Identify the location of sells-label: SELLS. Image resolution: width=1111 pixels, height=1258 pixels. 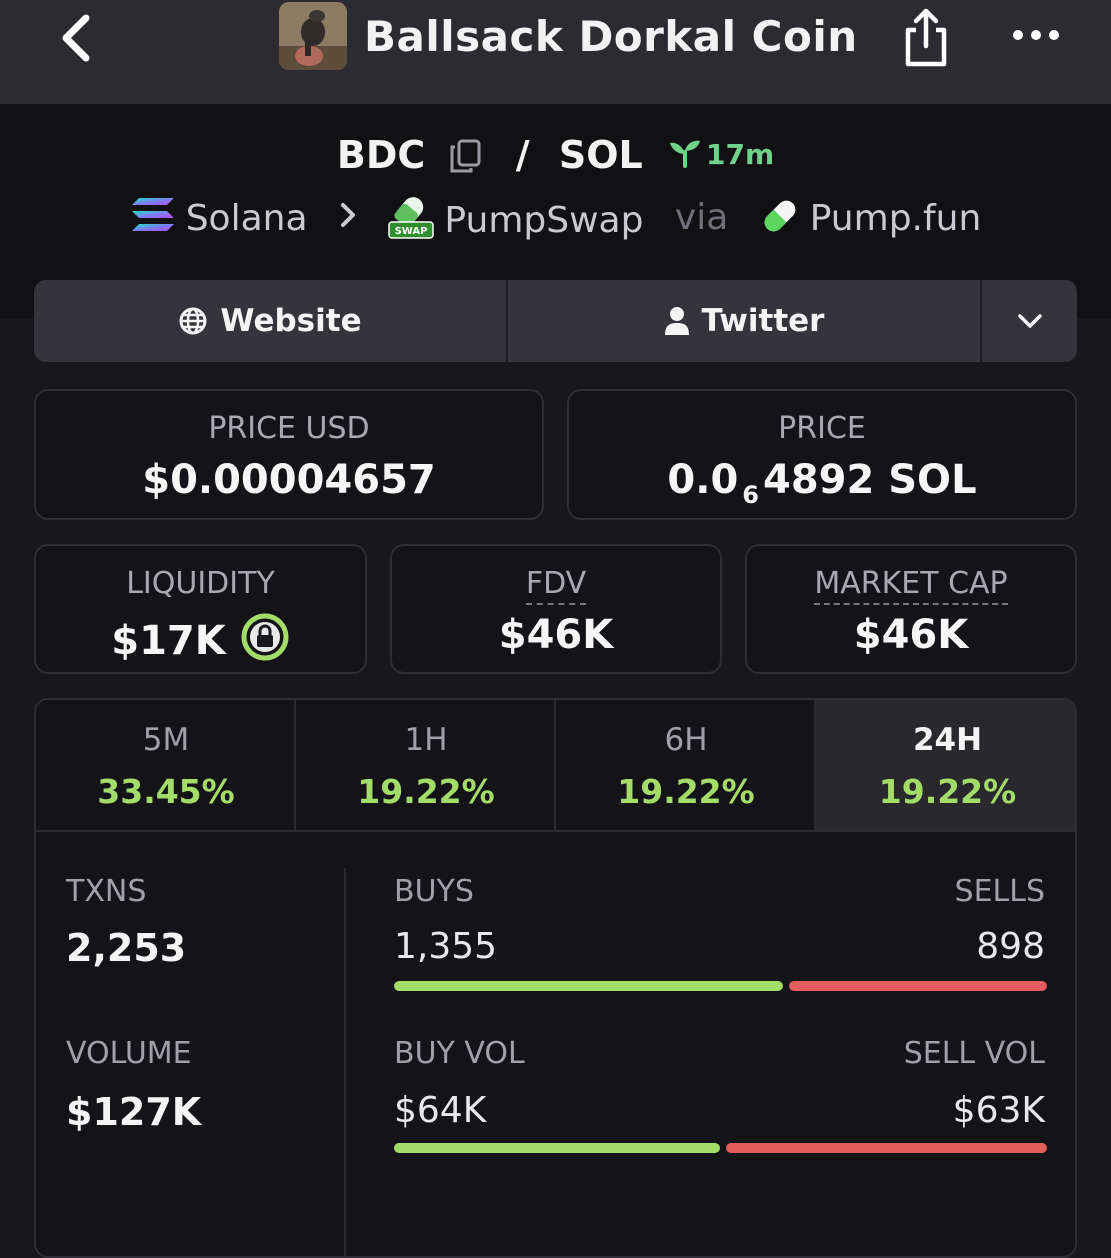
(999, 891).